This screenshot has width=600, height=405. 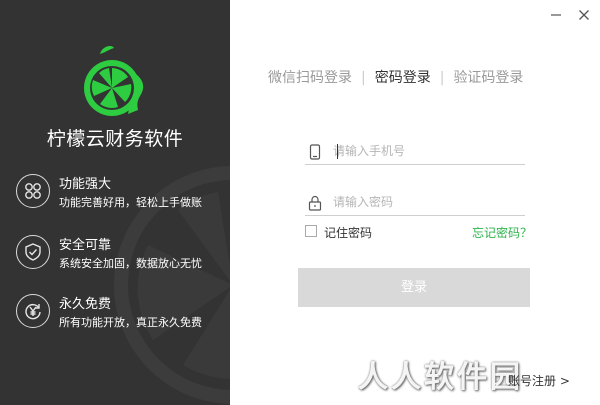 What do you see at coordinates (310, 77) in the screenshot?
I see `tab-wechat-scan: 微信扫码登录` at bounding box center [310, 77].